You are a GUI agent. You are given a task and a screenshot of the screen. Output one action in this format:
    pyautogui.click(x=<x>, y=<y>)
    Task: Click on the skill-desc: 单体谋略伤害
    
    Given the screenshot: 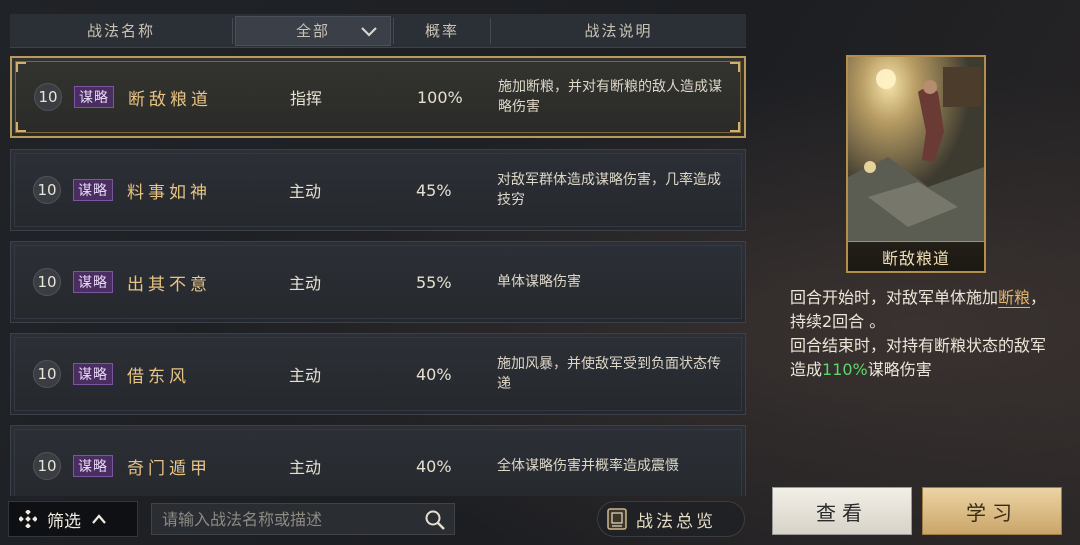 What is the action you would take?
    pyautogui.click(x=539, y=282)
    